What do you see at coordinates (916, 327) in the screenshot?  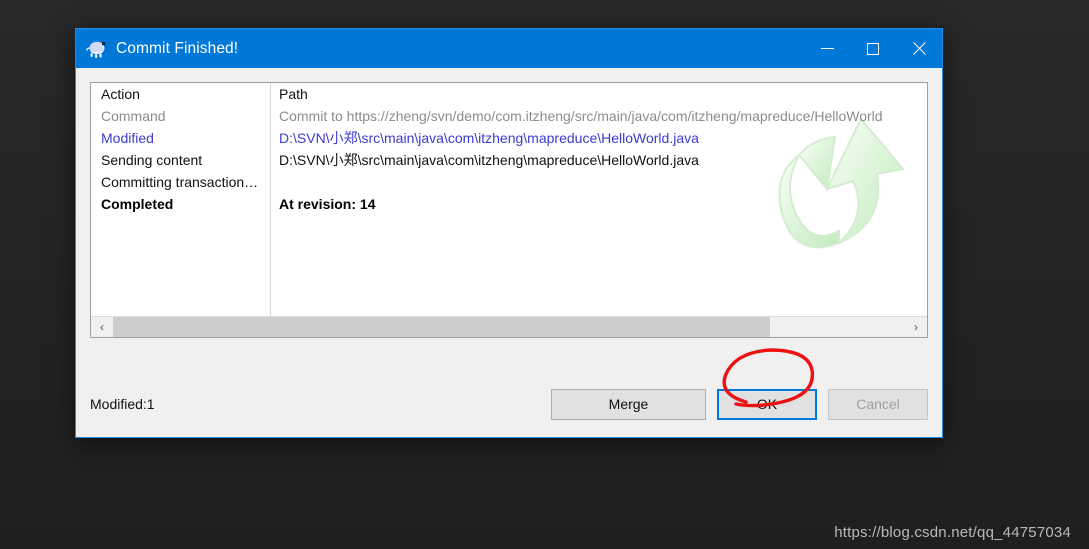 I see `scroll-right-icon: ›` at bounding box center [916, 327].